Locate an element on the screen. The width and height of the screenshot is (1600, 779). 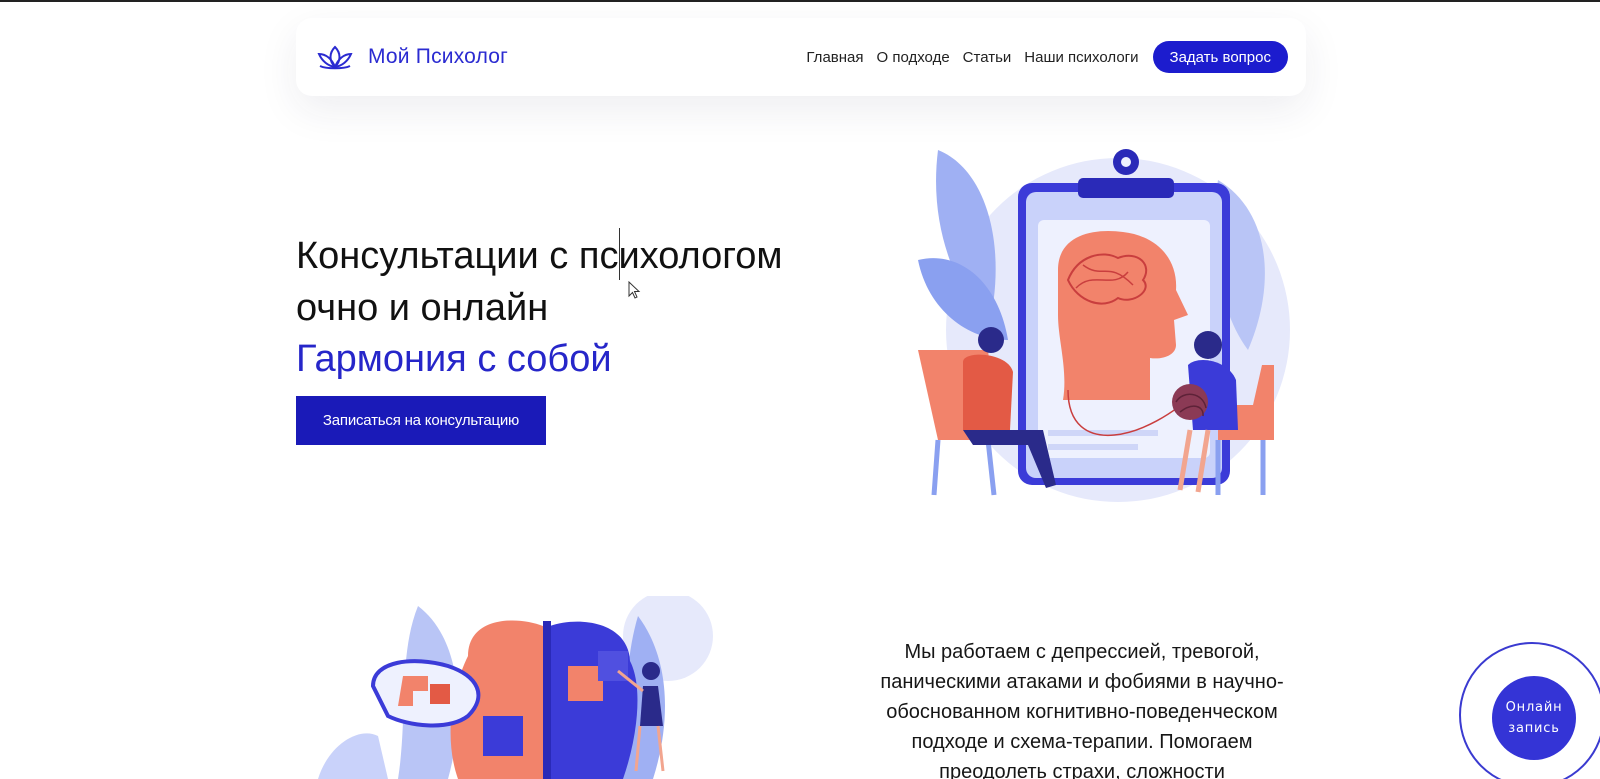
text-caret is located at coordinates (619, 254).